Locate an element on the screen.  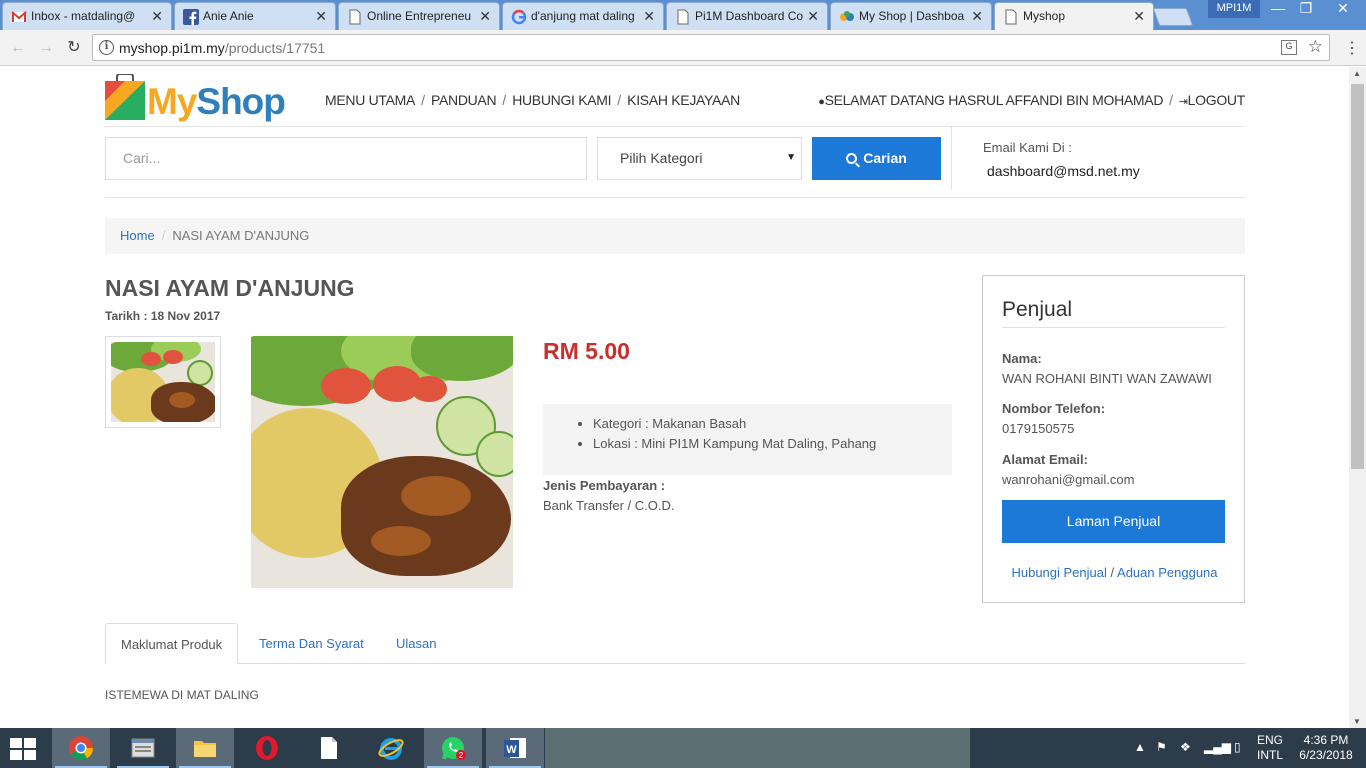
product-price: RM 5.00 is located at coordinates (586, 351).